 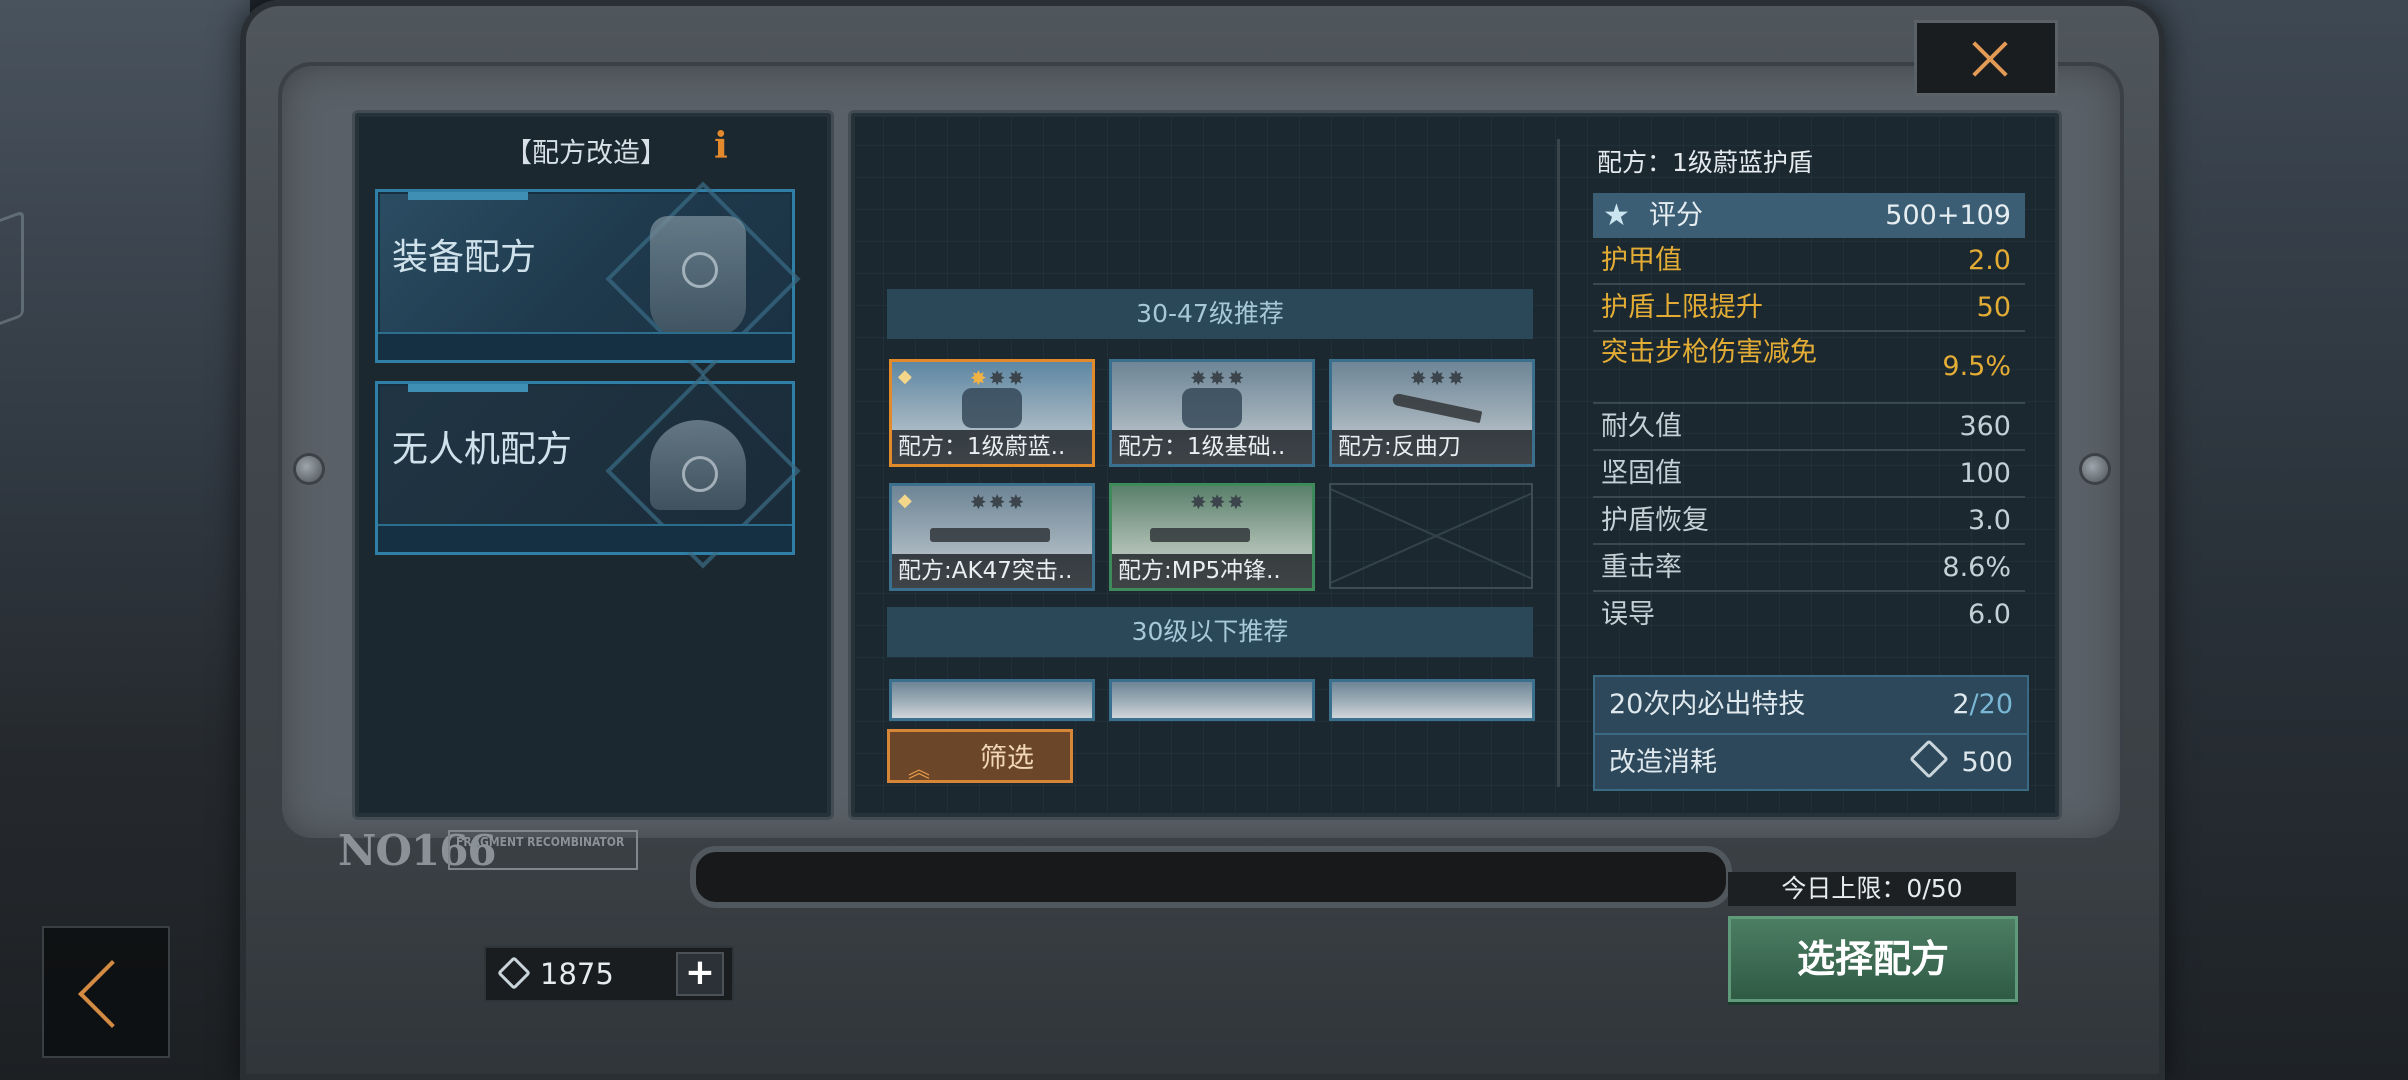 I want to click on stat-name: 重击率, so click(x=1641, y=567).